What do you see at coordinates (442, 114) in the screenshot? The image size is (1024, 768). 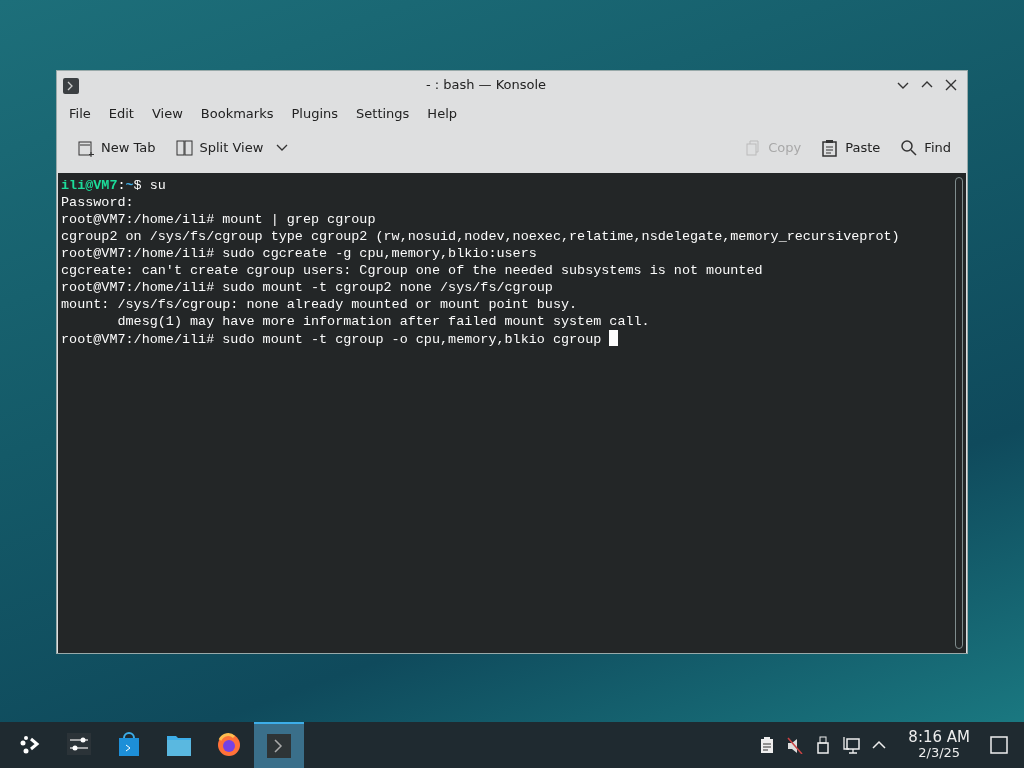 I see `menu-item: Help` at bounding box center [442, 114].